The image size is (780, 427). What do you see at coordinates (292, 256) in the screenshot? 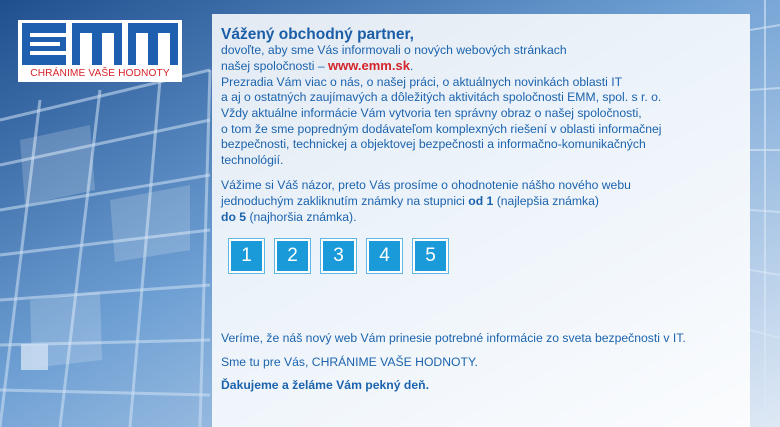
I see `rating-button-2: 2` at bounding box center [292, 256].